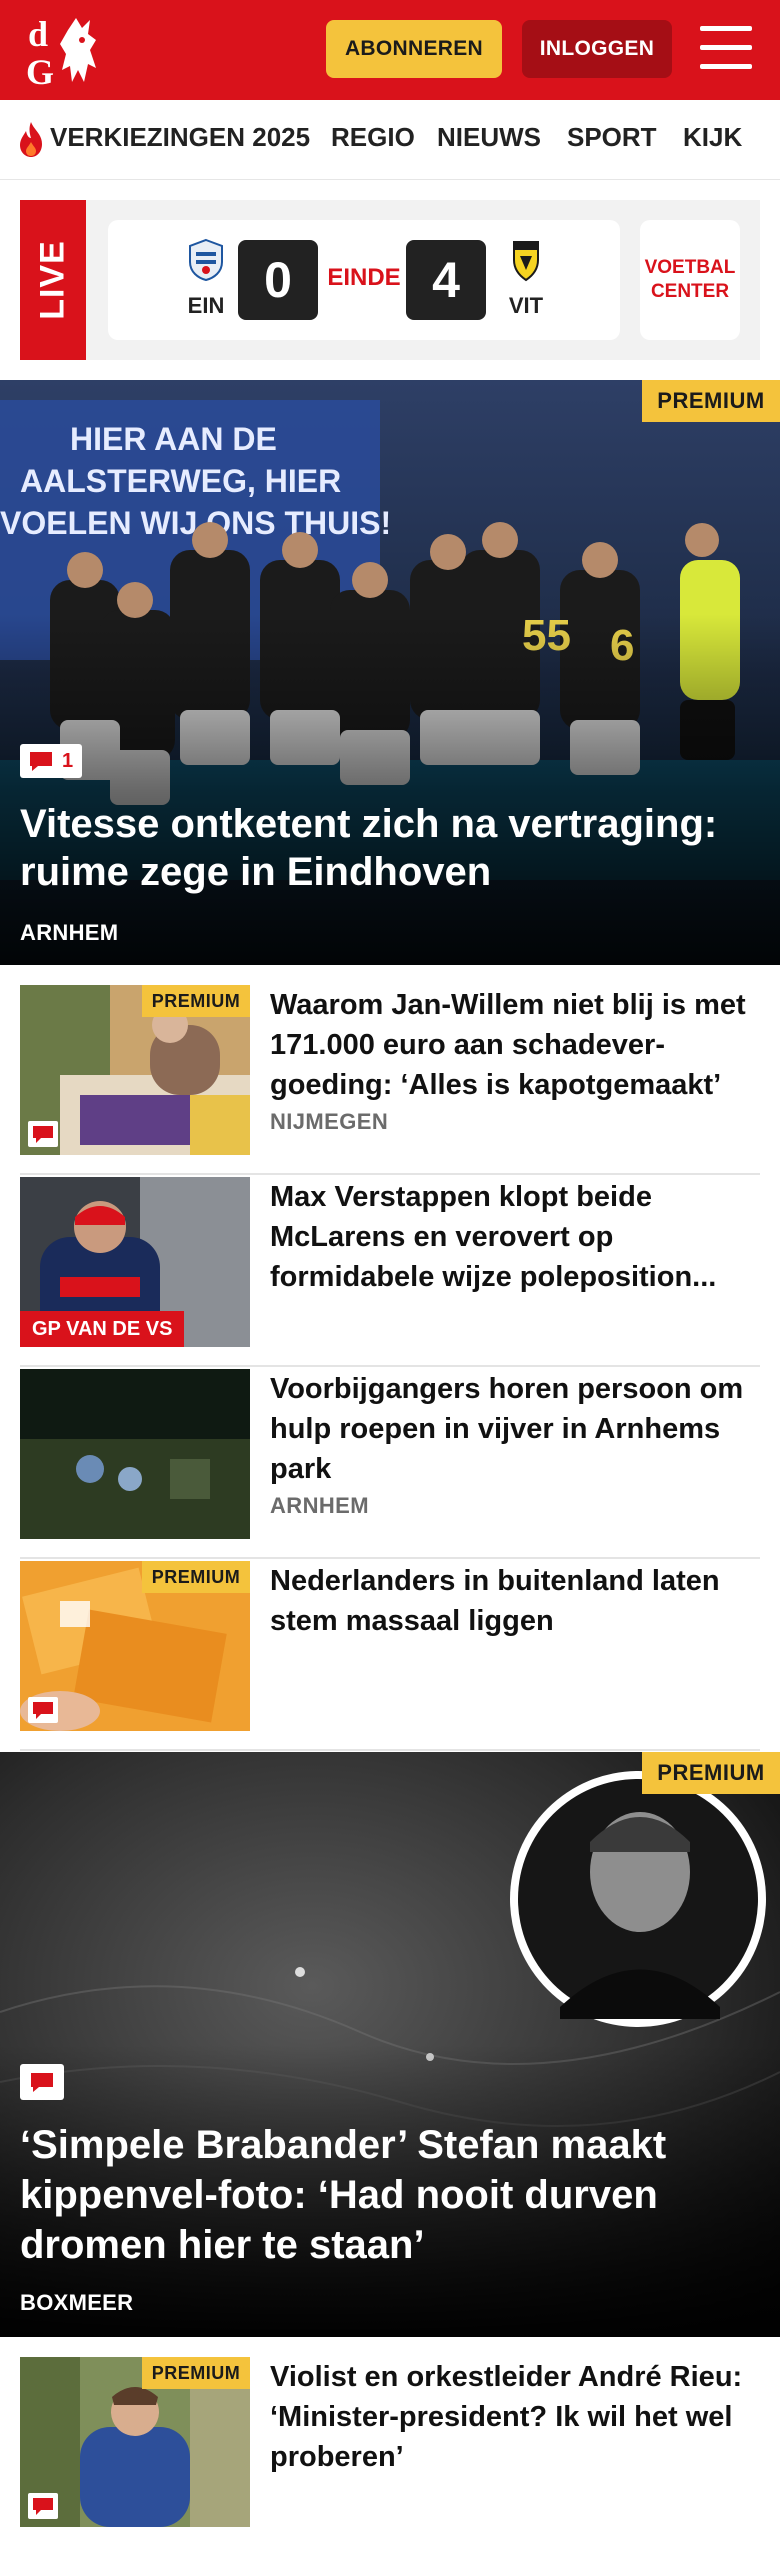 Image resolution: width=780 pixels, height=2560 pixels. Describe the element at coordinates (77, 2302) in the screenshot. I see `feature-location: BOXMEER` at that location.